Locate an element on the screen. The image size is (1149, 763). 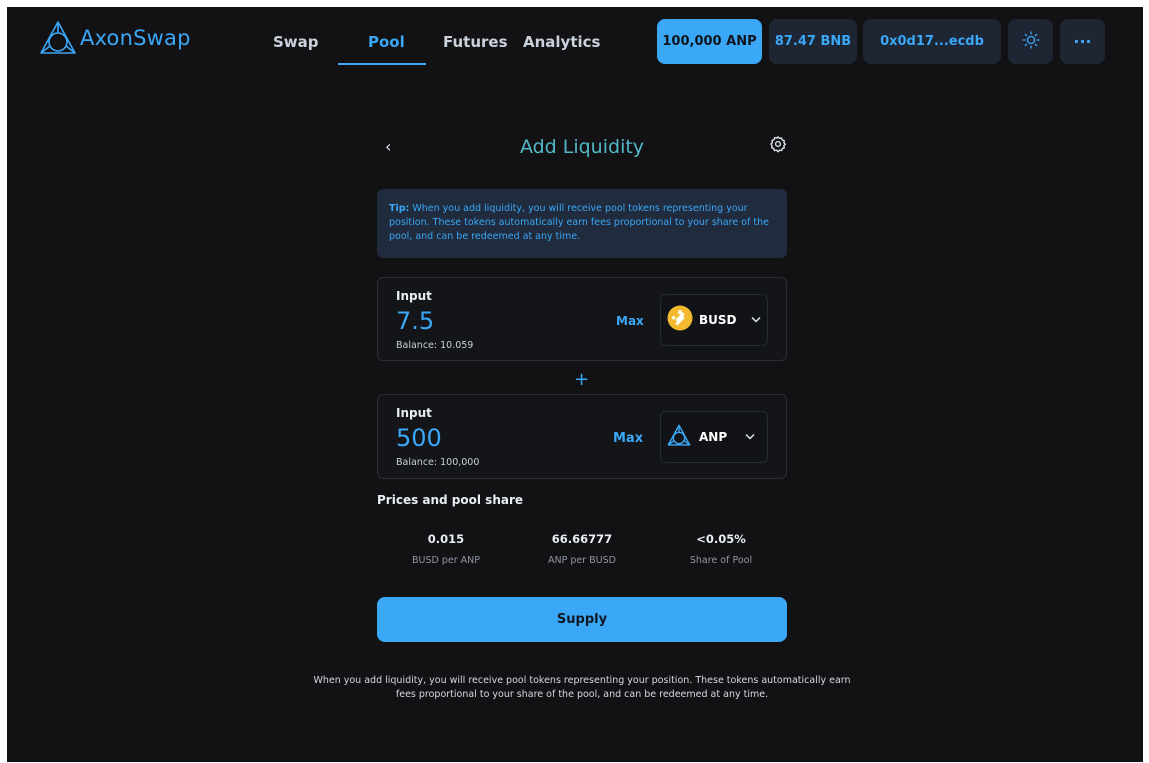
busd-icon is located at coordinates (680, 320).